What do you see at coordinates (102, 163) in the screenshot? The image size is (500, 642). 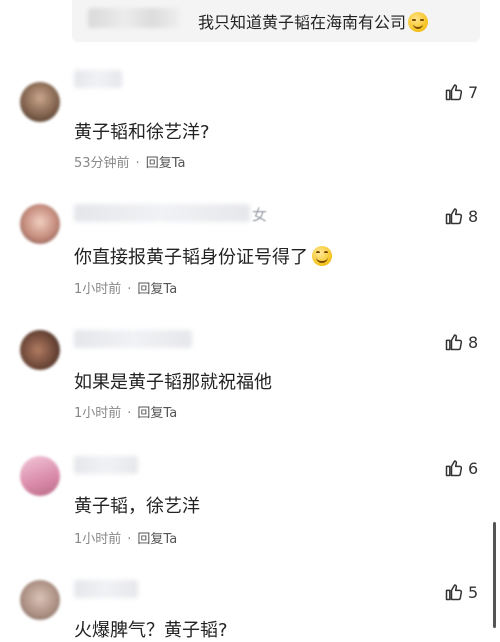 I see `comment-time: 53分钟前` at bounding box center [102, 163].